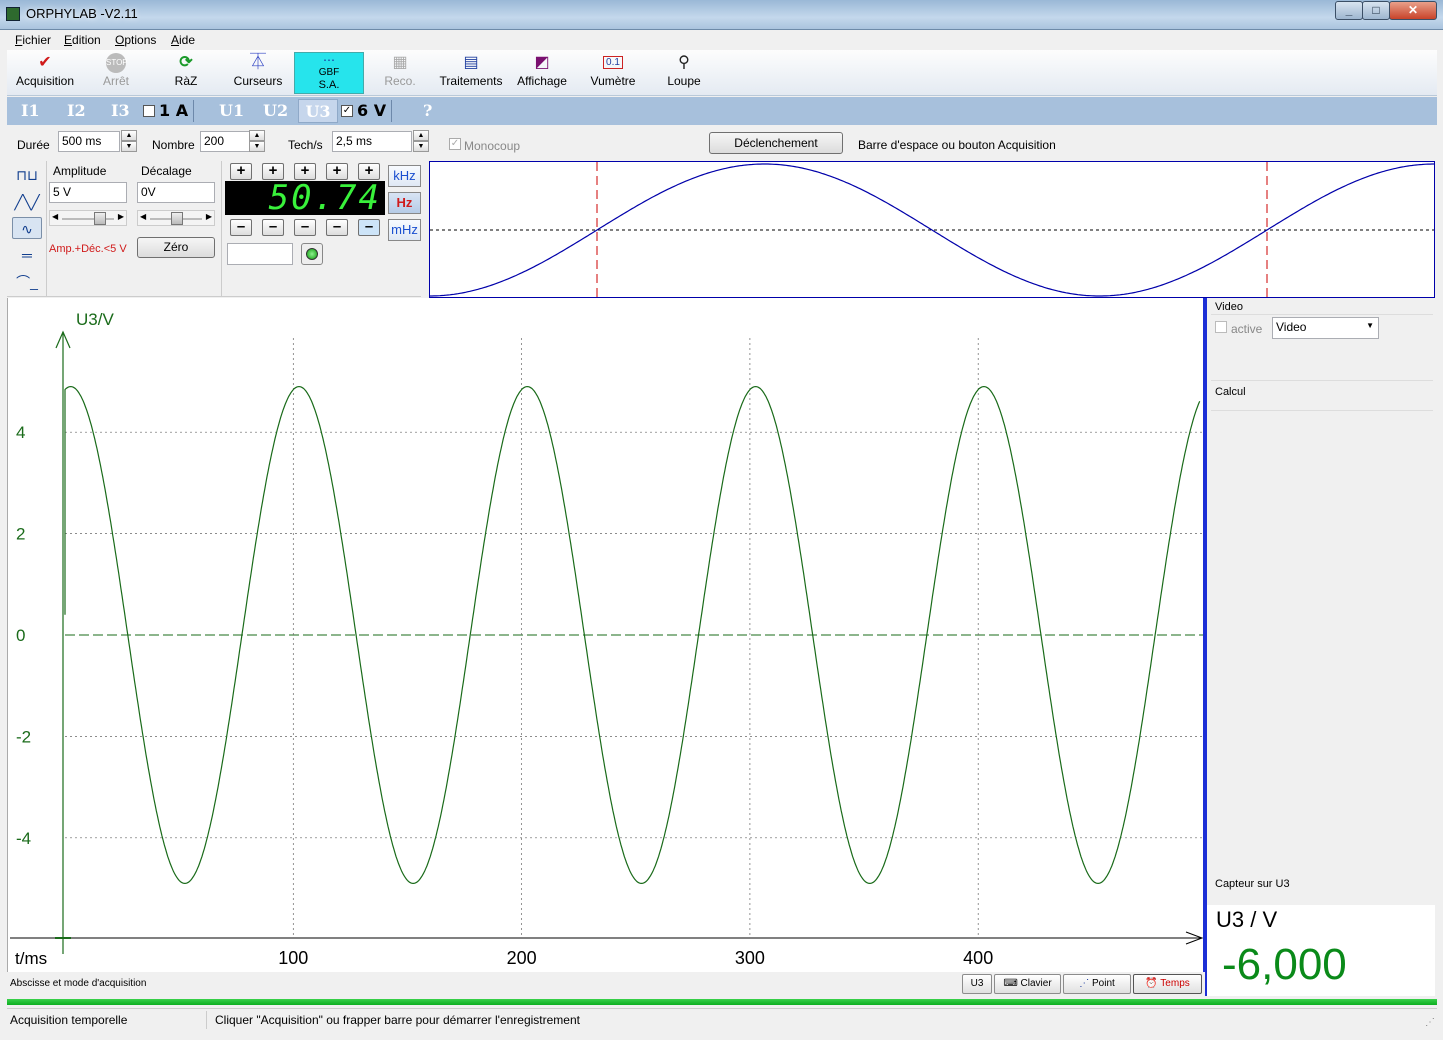 The image size is (1443, 1040). Describe the element at coordinates (82, 13) in the screenshot. I see `window-title: ORPHYLAB -V2.11` at that location.